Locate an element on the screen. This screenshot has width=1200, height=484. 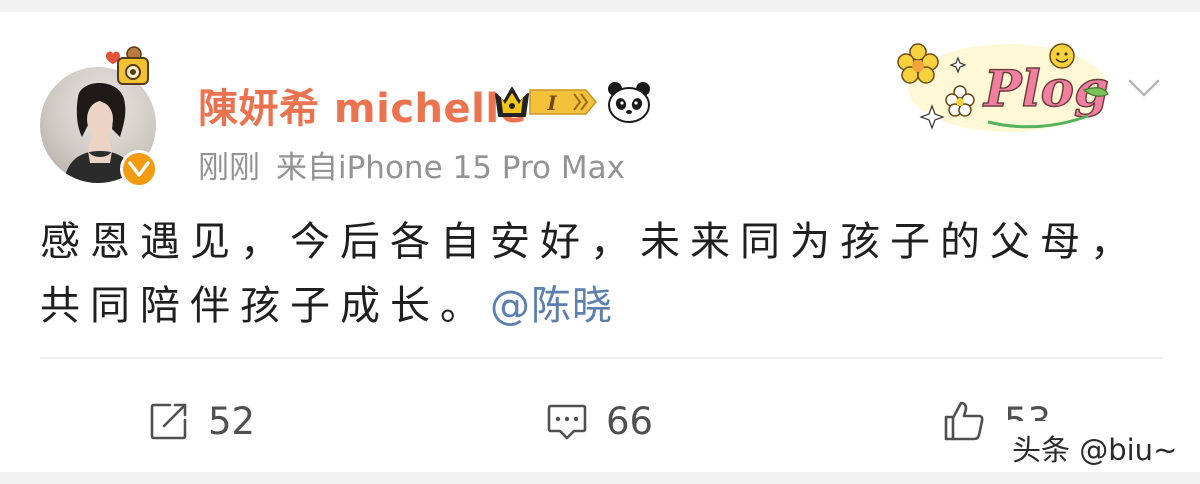
crown-icon is located at coordinates (512, 102).